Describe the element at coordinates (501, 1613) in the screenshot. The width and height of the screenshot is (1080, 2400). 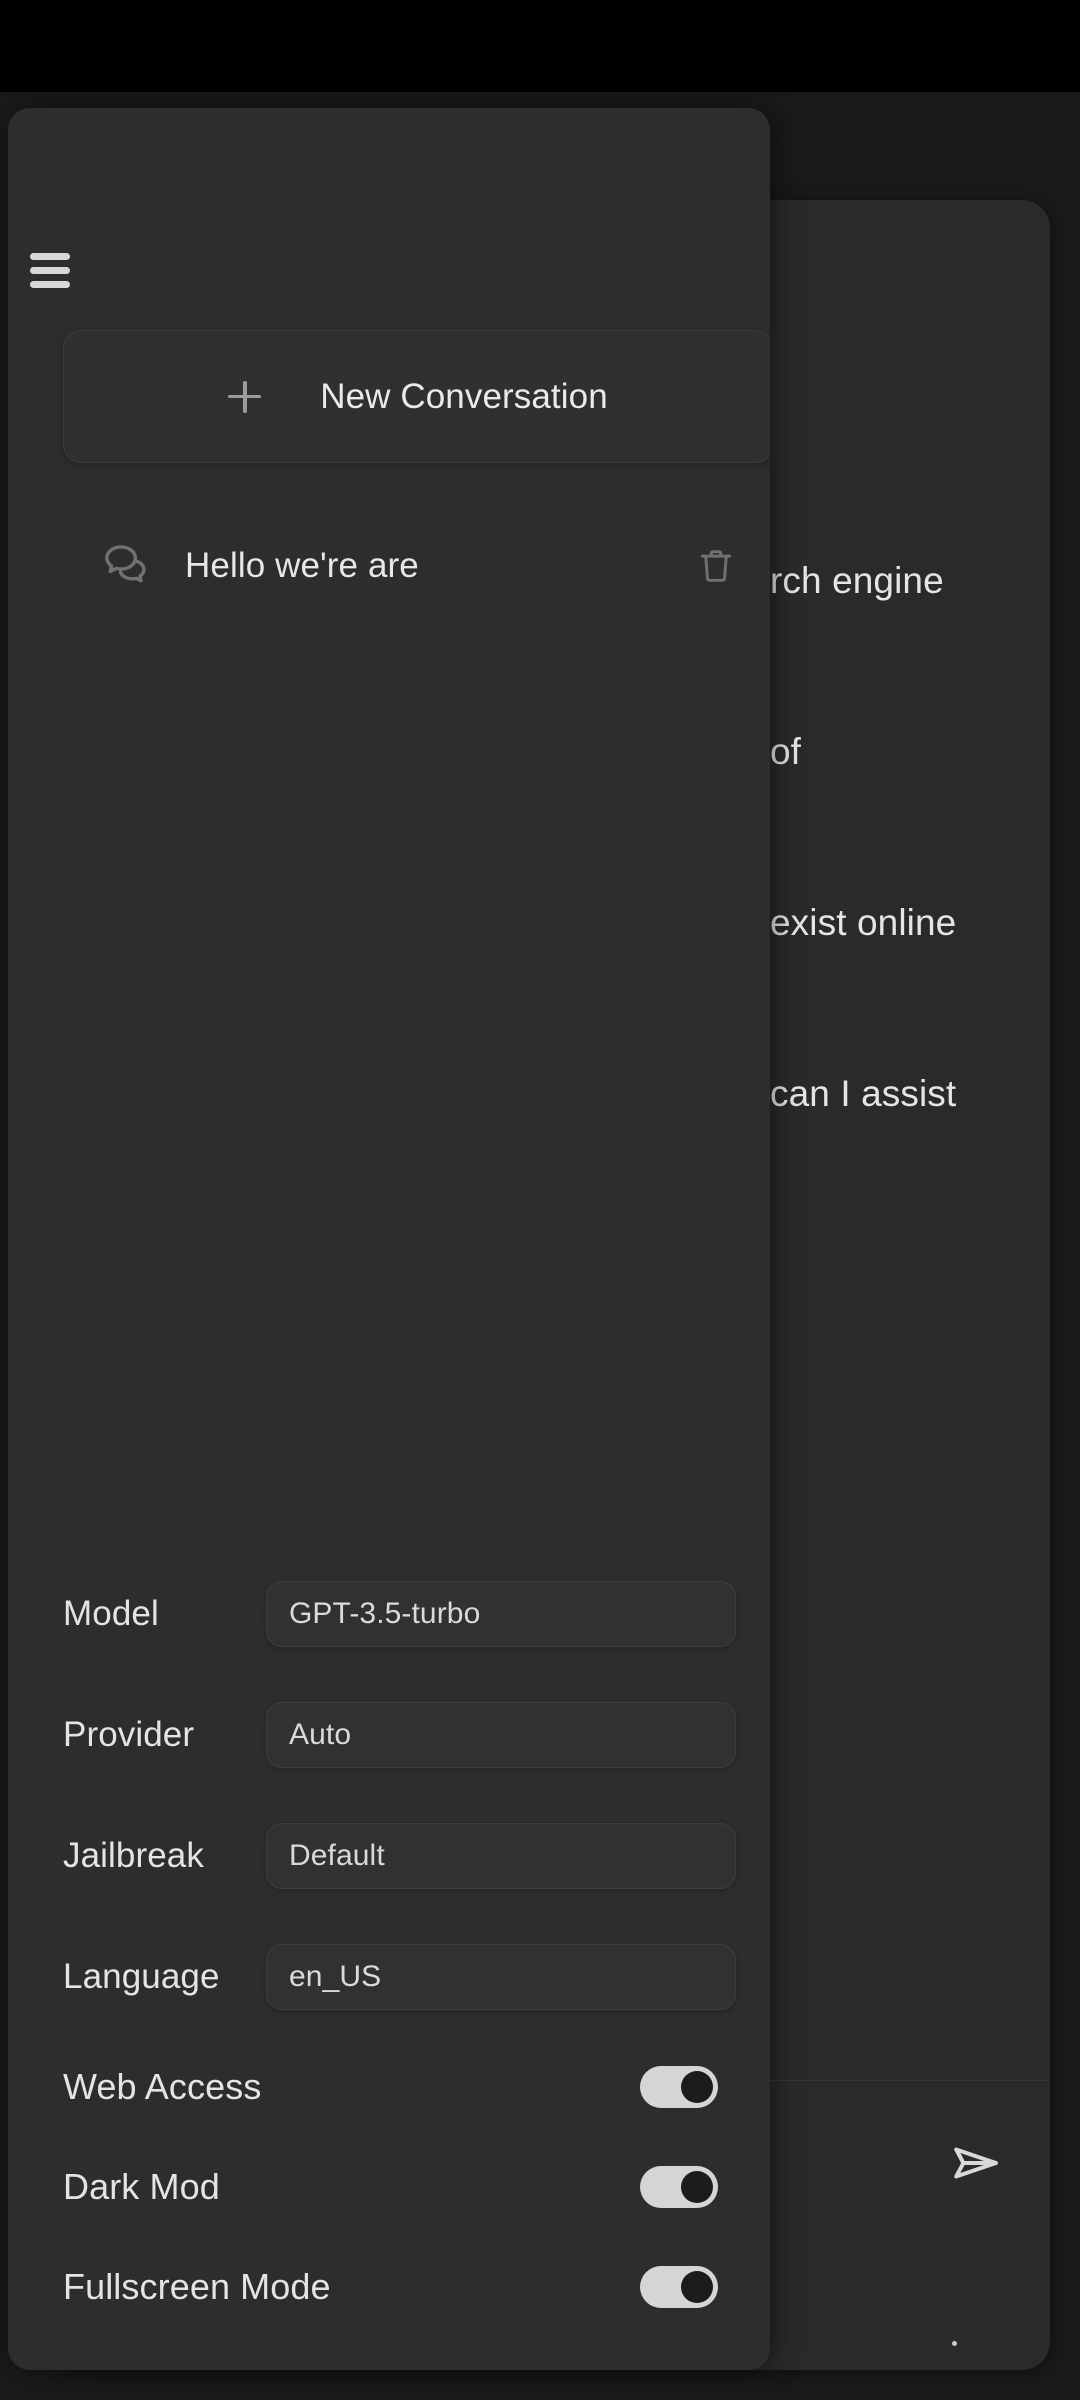
I see `model-select: GPT-3.5-turbo` at that location.